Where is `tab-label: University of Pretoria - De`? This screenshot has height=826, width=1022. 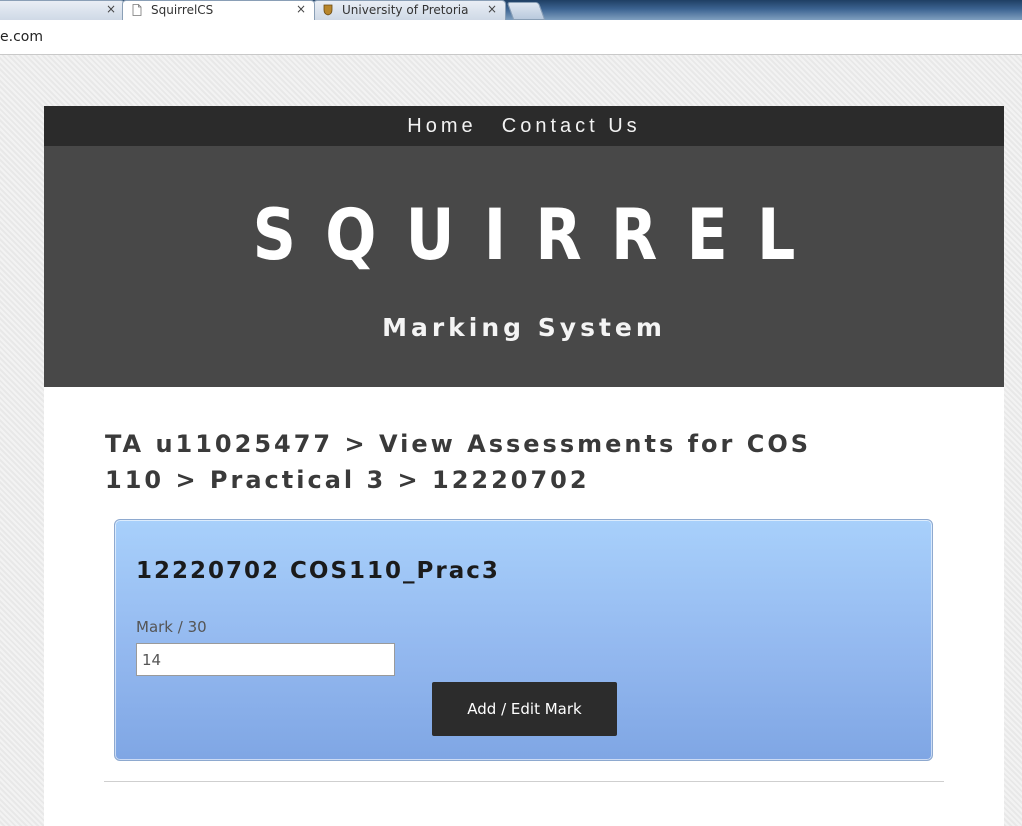
tab-label: University of Pretoria - De is located at coordinates (407, 10).